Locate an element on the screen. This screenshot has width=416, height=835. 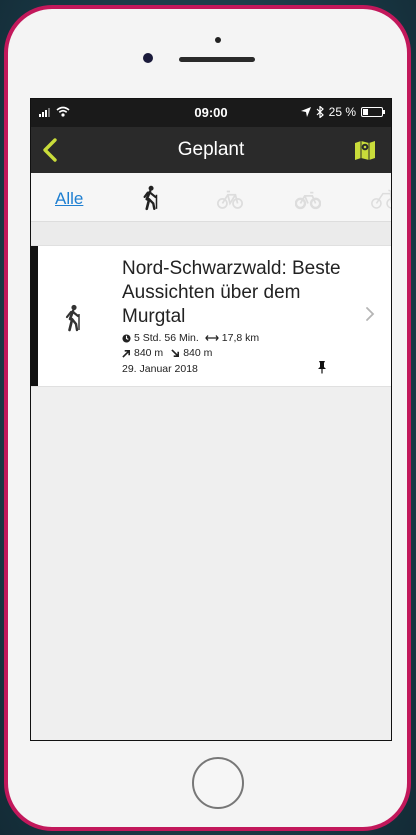
chevron-right-icon is located at coordinates (370, 314).